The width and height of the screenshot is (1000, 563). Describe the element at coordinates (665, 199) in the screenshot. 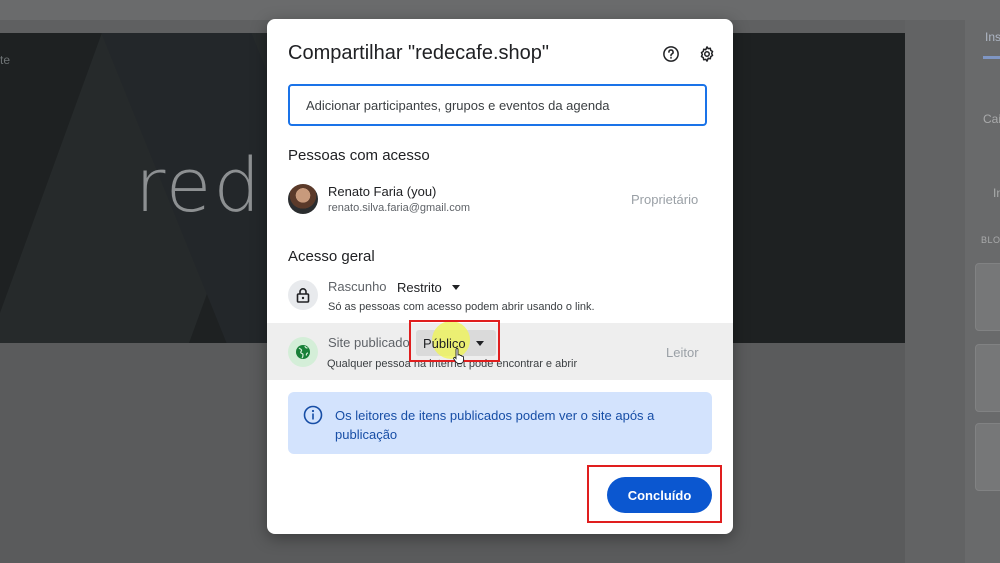

I see `owner-role: Proprietário` at that location.